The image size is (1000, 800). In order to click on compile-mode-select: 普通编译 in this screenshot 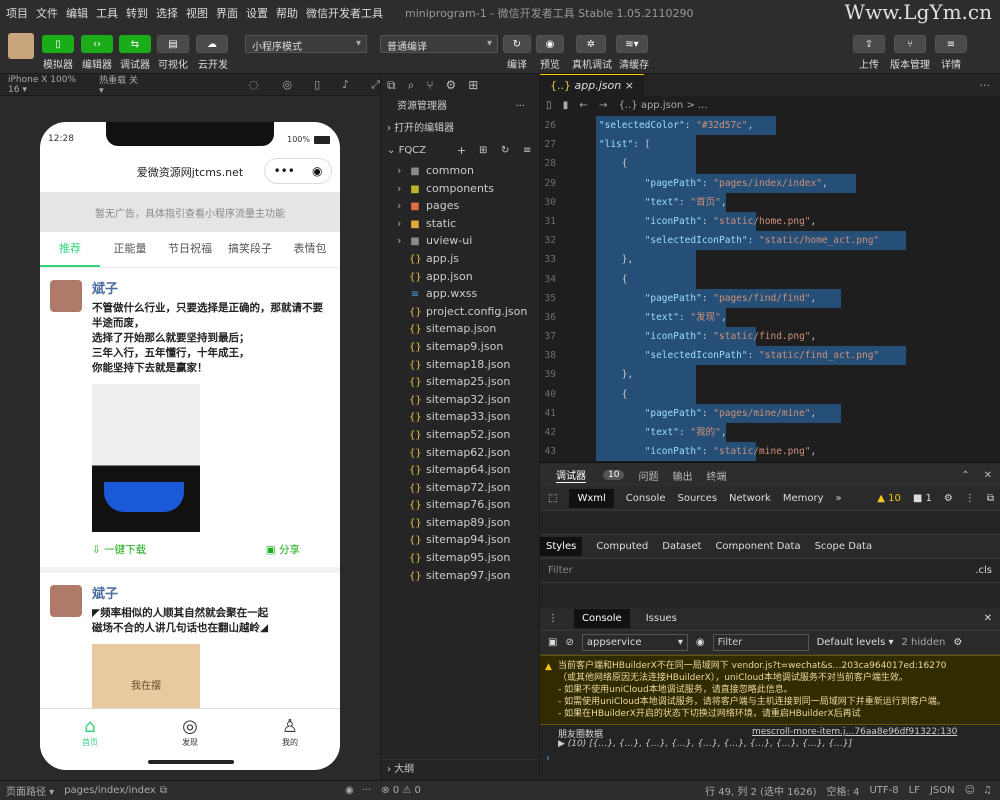, I will do `click(439, 44)`.